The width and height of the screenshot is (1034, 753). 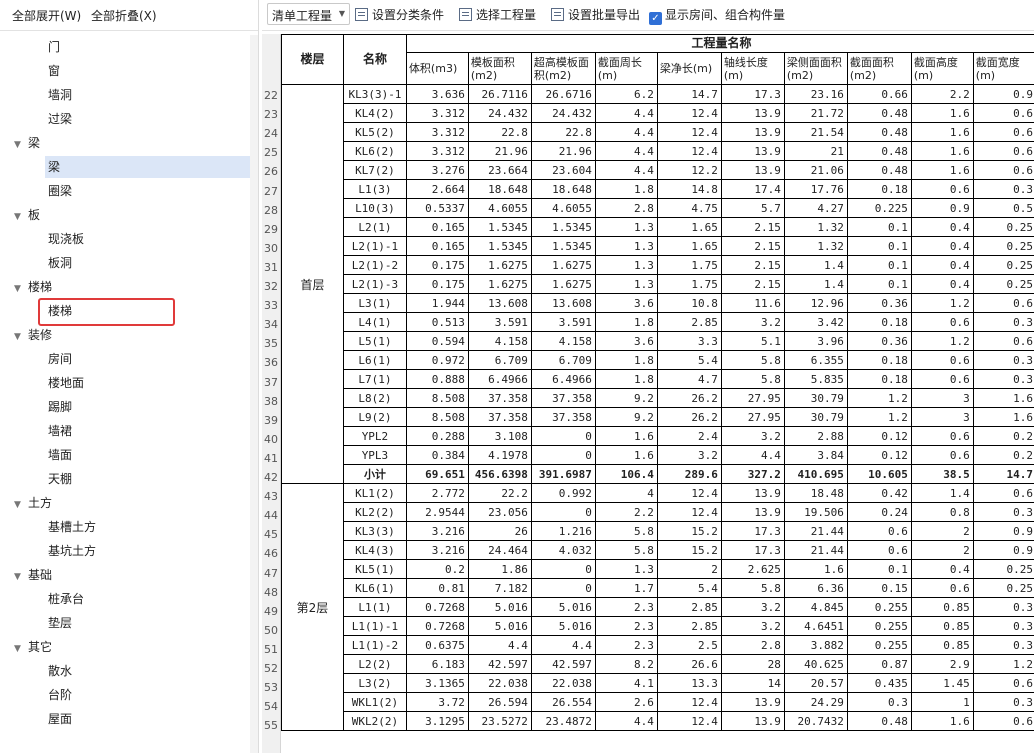 What do you see at coordinates (499, 455) in the screenshot?
I see `value-cell: 4.1978` at bounding box center [499, 455].